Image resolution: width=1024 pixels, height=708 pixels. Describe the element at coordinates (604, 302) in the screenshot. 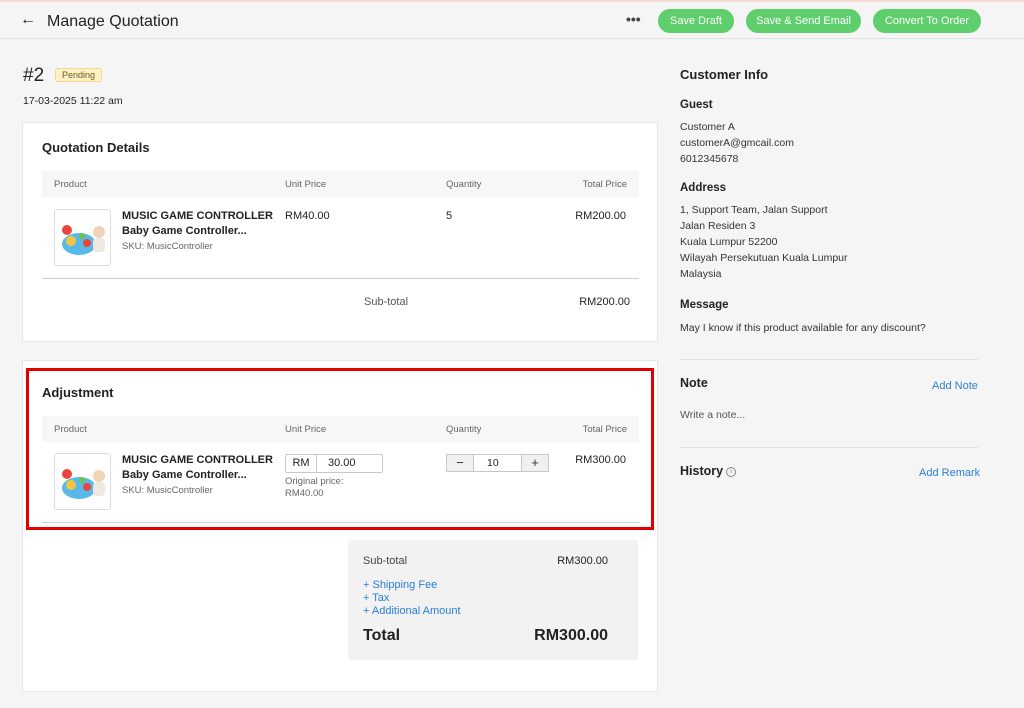

I see `subtotal-value: RM200.00` at that location.